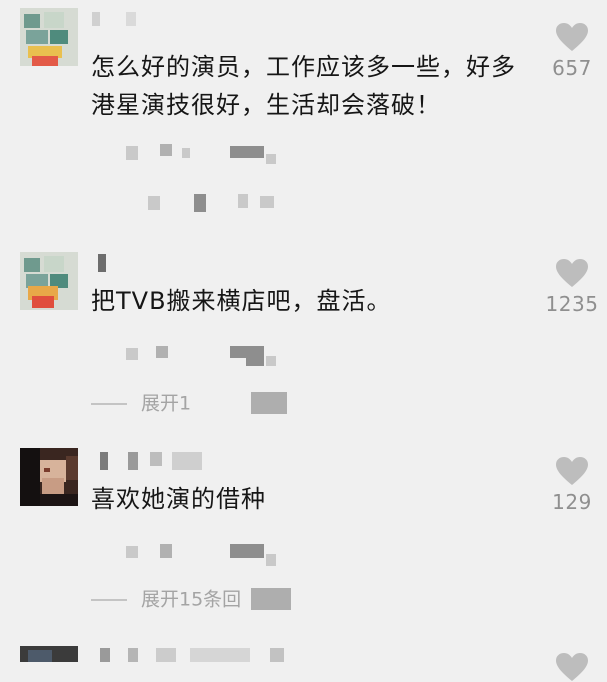 This screenshot has width=607, height=682. Describe the element at coordinates (178, 499) in the screenshot. I see `comment-text: 喜欢她演的借种` at that location.